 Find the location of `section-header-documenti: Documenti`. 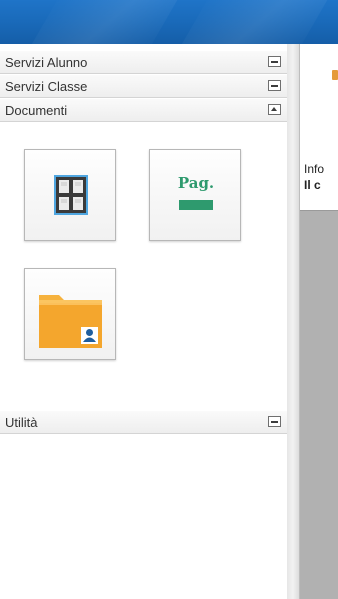

section-header-documenti: Documenti is located at coordinates (143, 110).